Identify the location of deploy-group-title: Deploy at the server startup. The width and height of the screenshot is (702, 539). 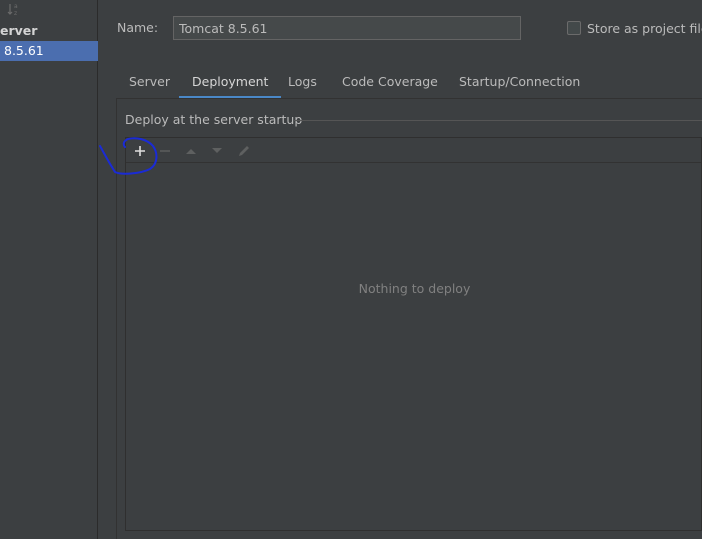
(214, 119).